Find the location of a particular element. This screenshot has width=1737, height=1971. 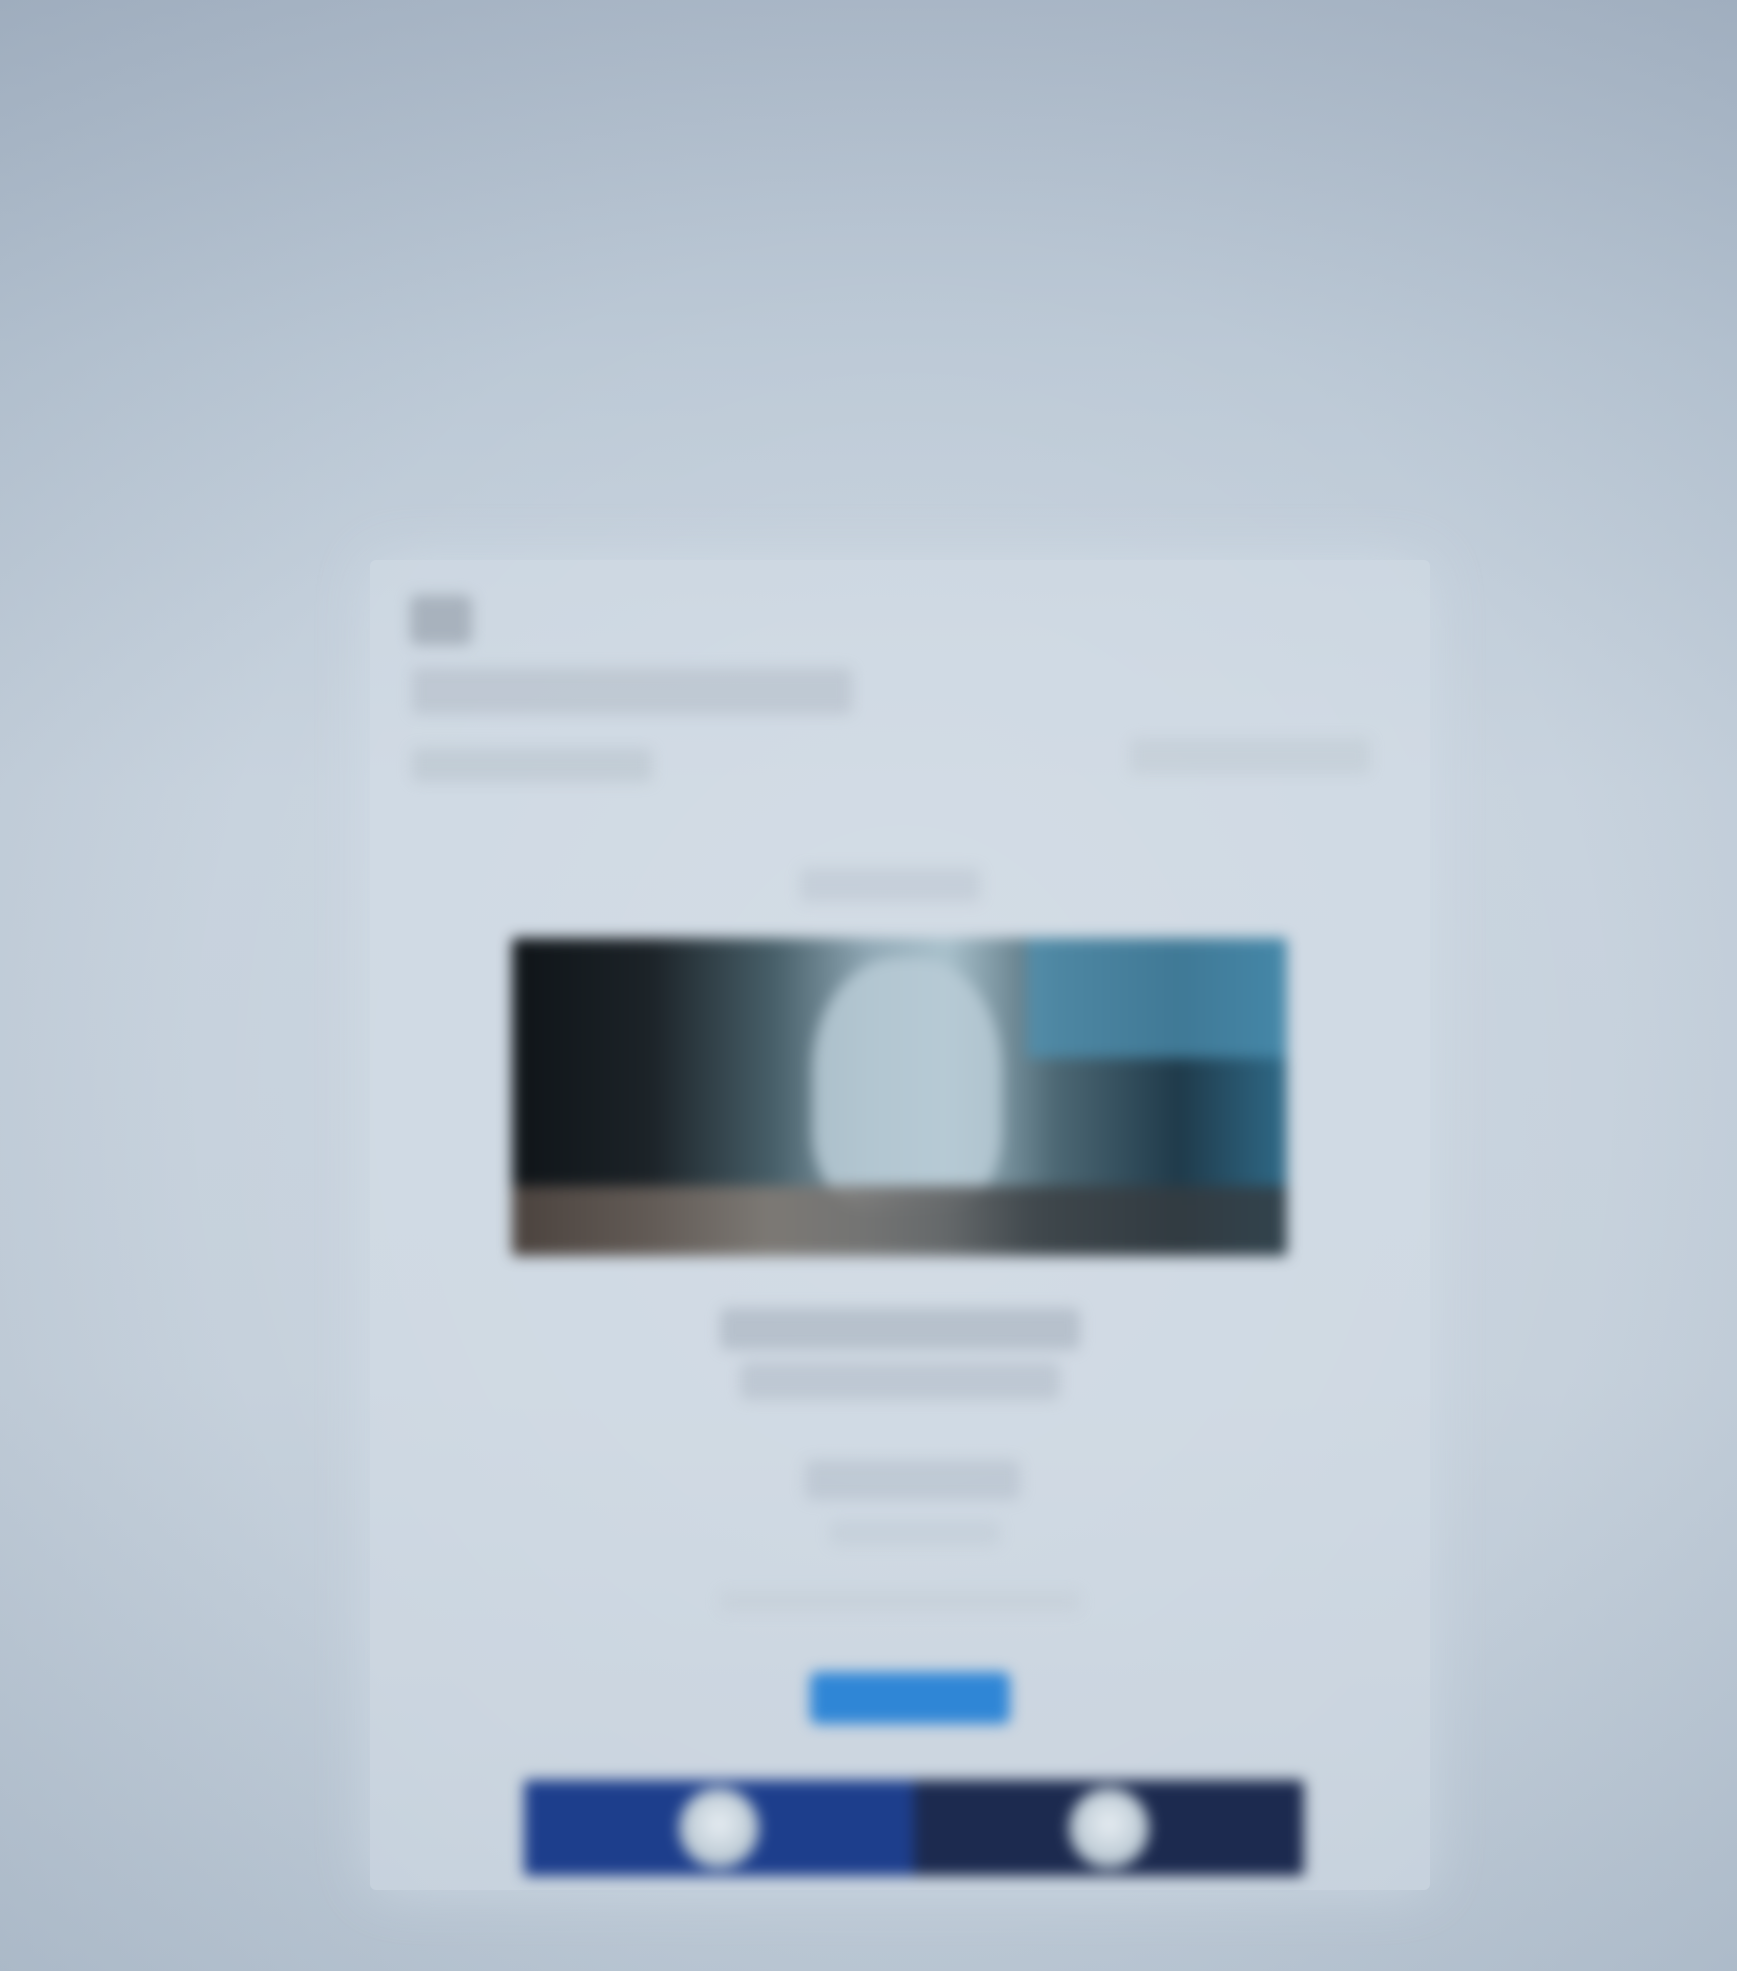

sender-avatar is located at coordinates (441, 620).